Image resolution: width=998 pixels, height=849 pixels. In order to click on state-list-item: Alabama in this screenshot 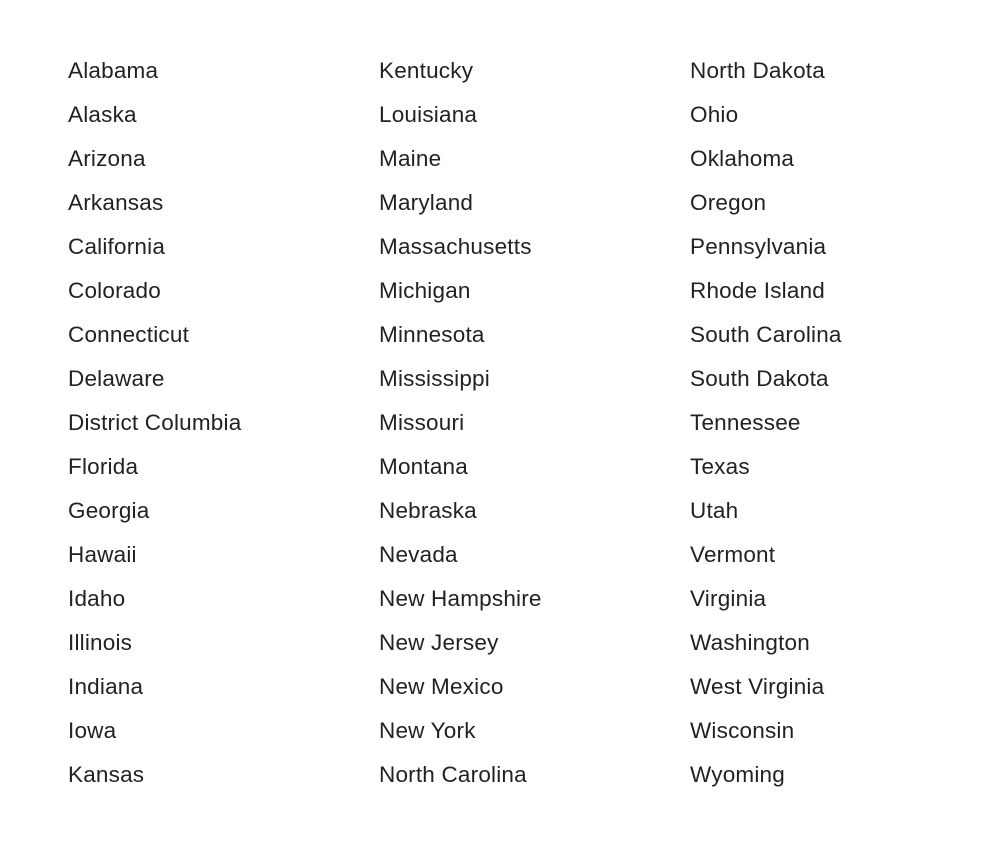, I will do `click(113, 70)`.